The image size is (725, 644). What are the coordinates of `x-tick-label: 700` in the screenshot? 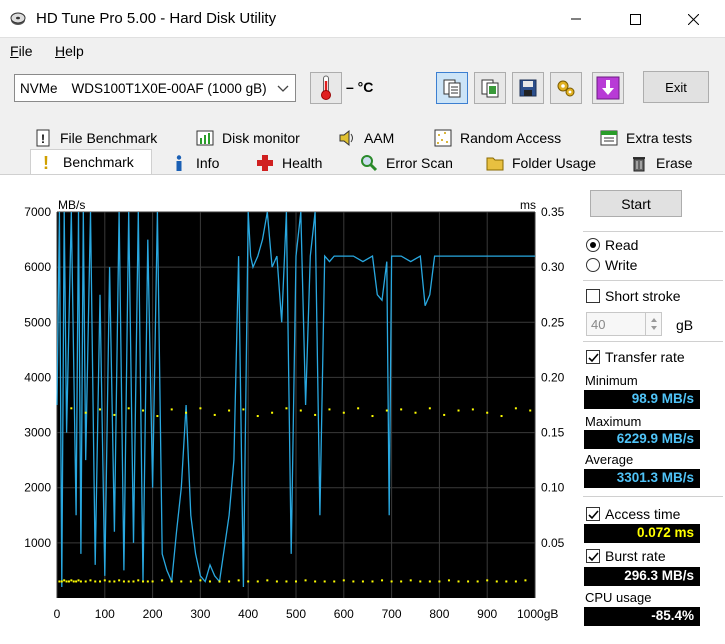 It's located at (392, 614).